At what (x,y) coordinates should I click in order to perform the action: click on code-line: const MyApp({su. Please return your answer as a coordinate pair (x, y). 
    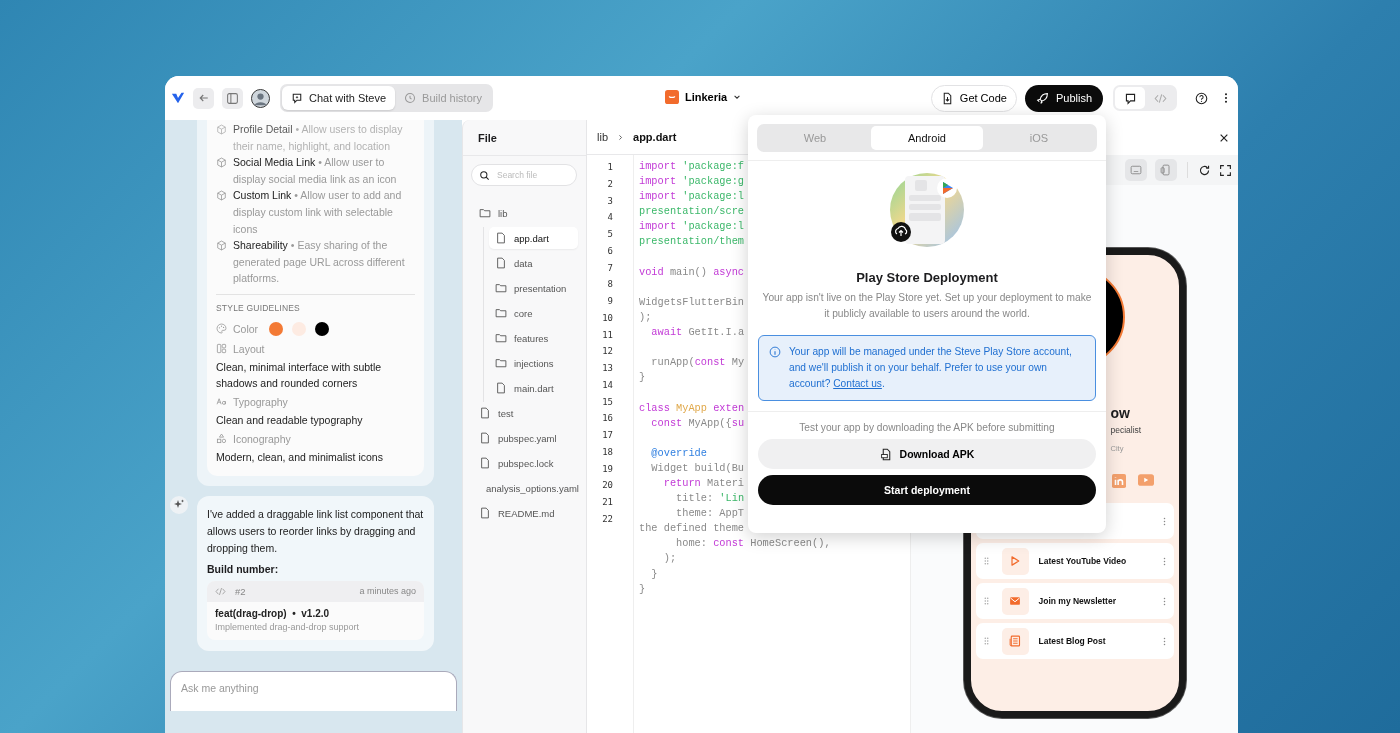
    Looking at the image, I should click on (697, 422).